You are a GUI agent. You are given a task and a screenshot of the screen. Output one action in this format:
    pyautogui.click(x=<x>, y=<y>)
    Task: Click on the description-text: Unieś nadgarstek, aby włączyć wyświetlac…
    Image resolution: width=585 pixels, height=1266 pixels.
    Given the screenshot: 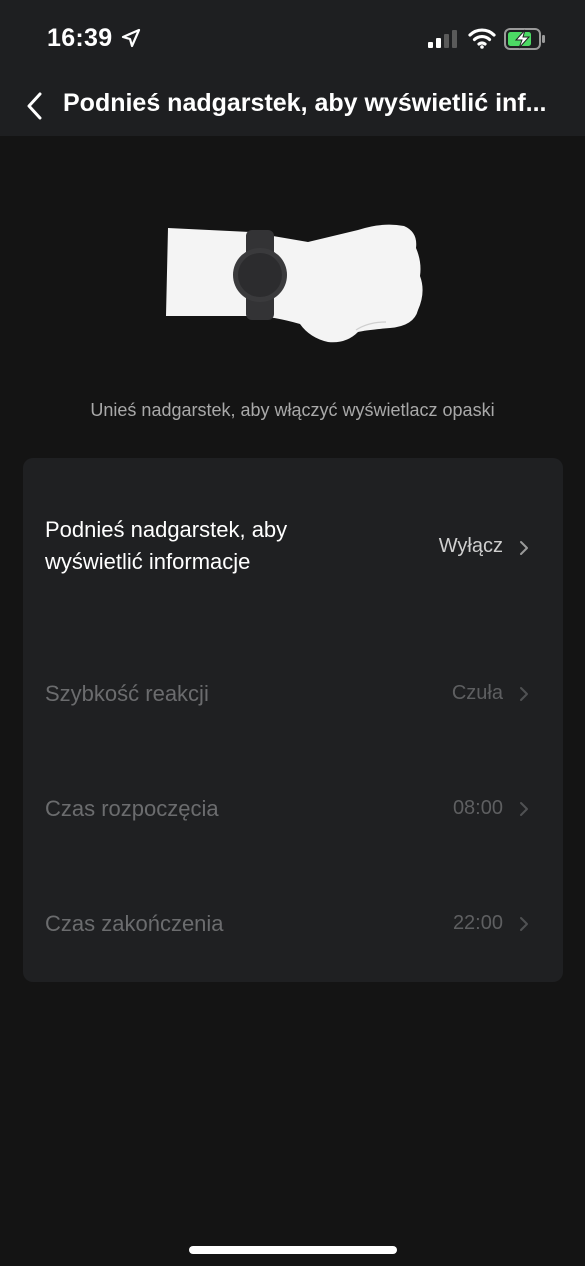 What is the action you would take?
    pyautogui.click(x=292, y=410)
    